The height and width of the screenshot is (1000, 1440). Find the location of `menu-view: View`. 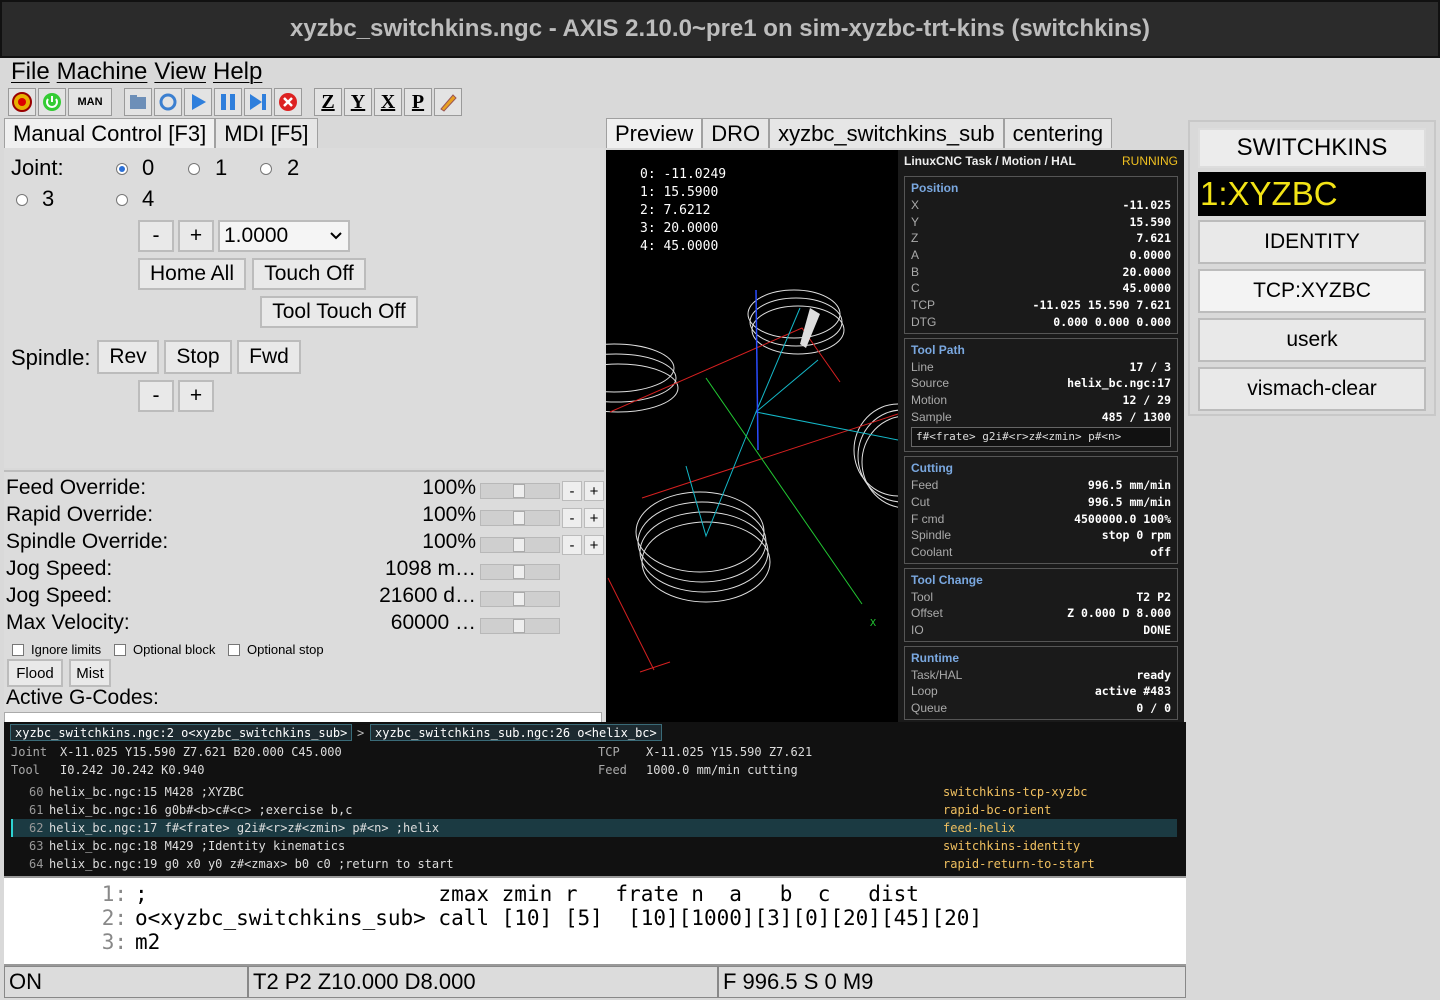

menu-view: View is located at coordinates (180, 72).